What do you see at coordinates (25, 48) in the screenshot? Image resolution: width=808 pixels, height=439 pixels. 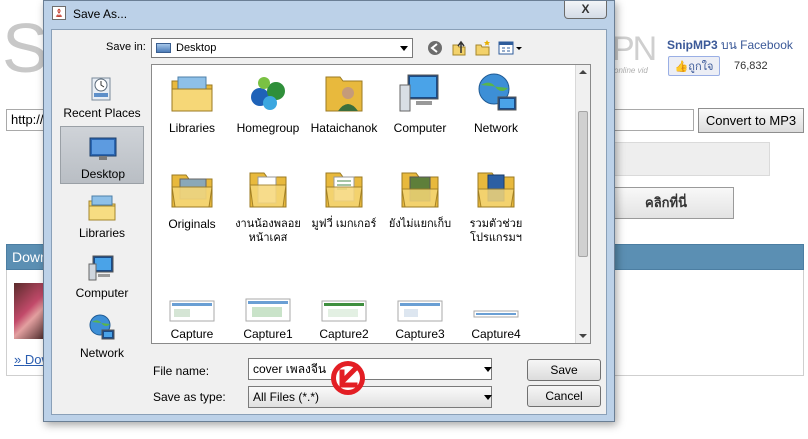 I see `site-logo-letter: S` at bounding box center [25, 48].